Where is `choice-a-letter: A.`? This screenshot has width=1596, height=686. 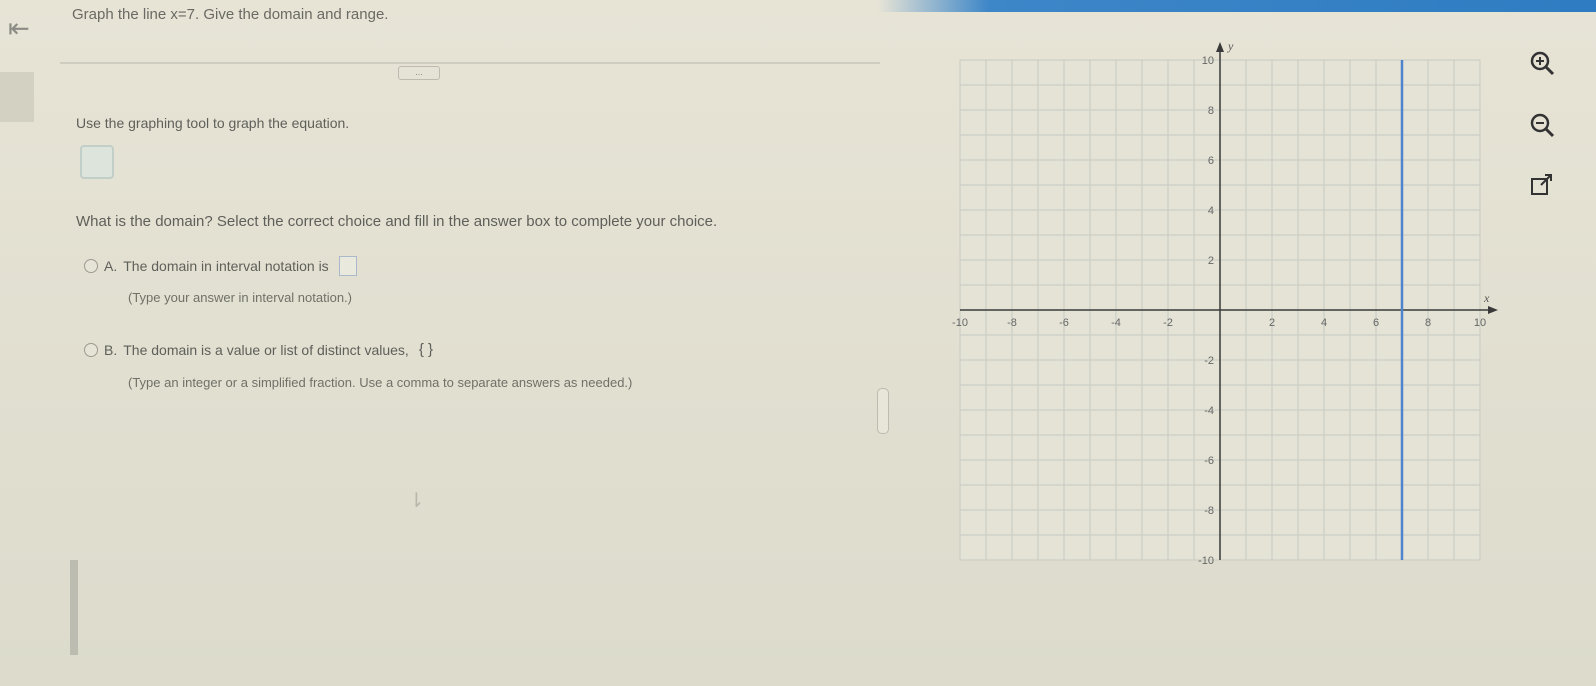 choice-a-letter: A. is located at coordinates (111, 266).